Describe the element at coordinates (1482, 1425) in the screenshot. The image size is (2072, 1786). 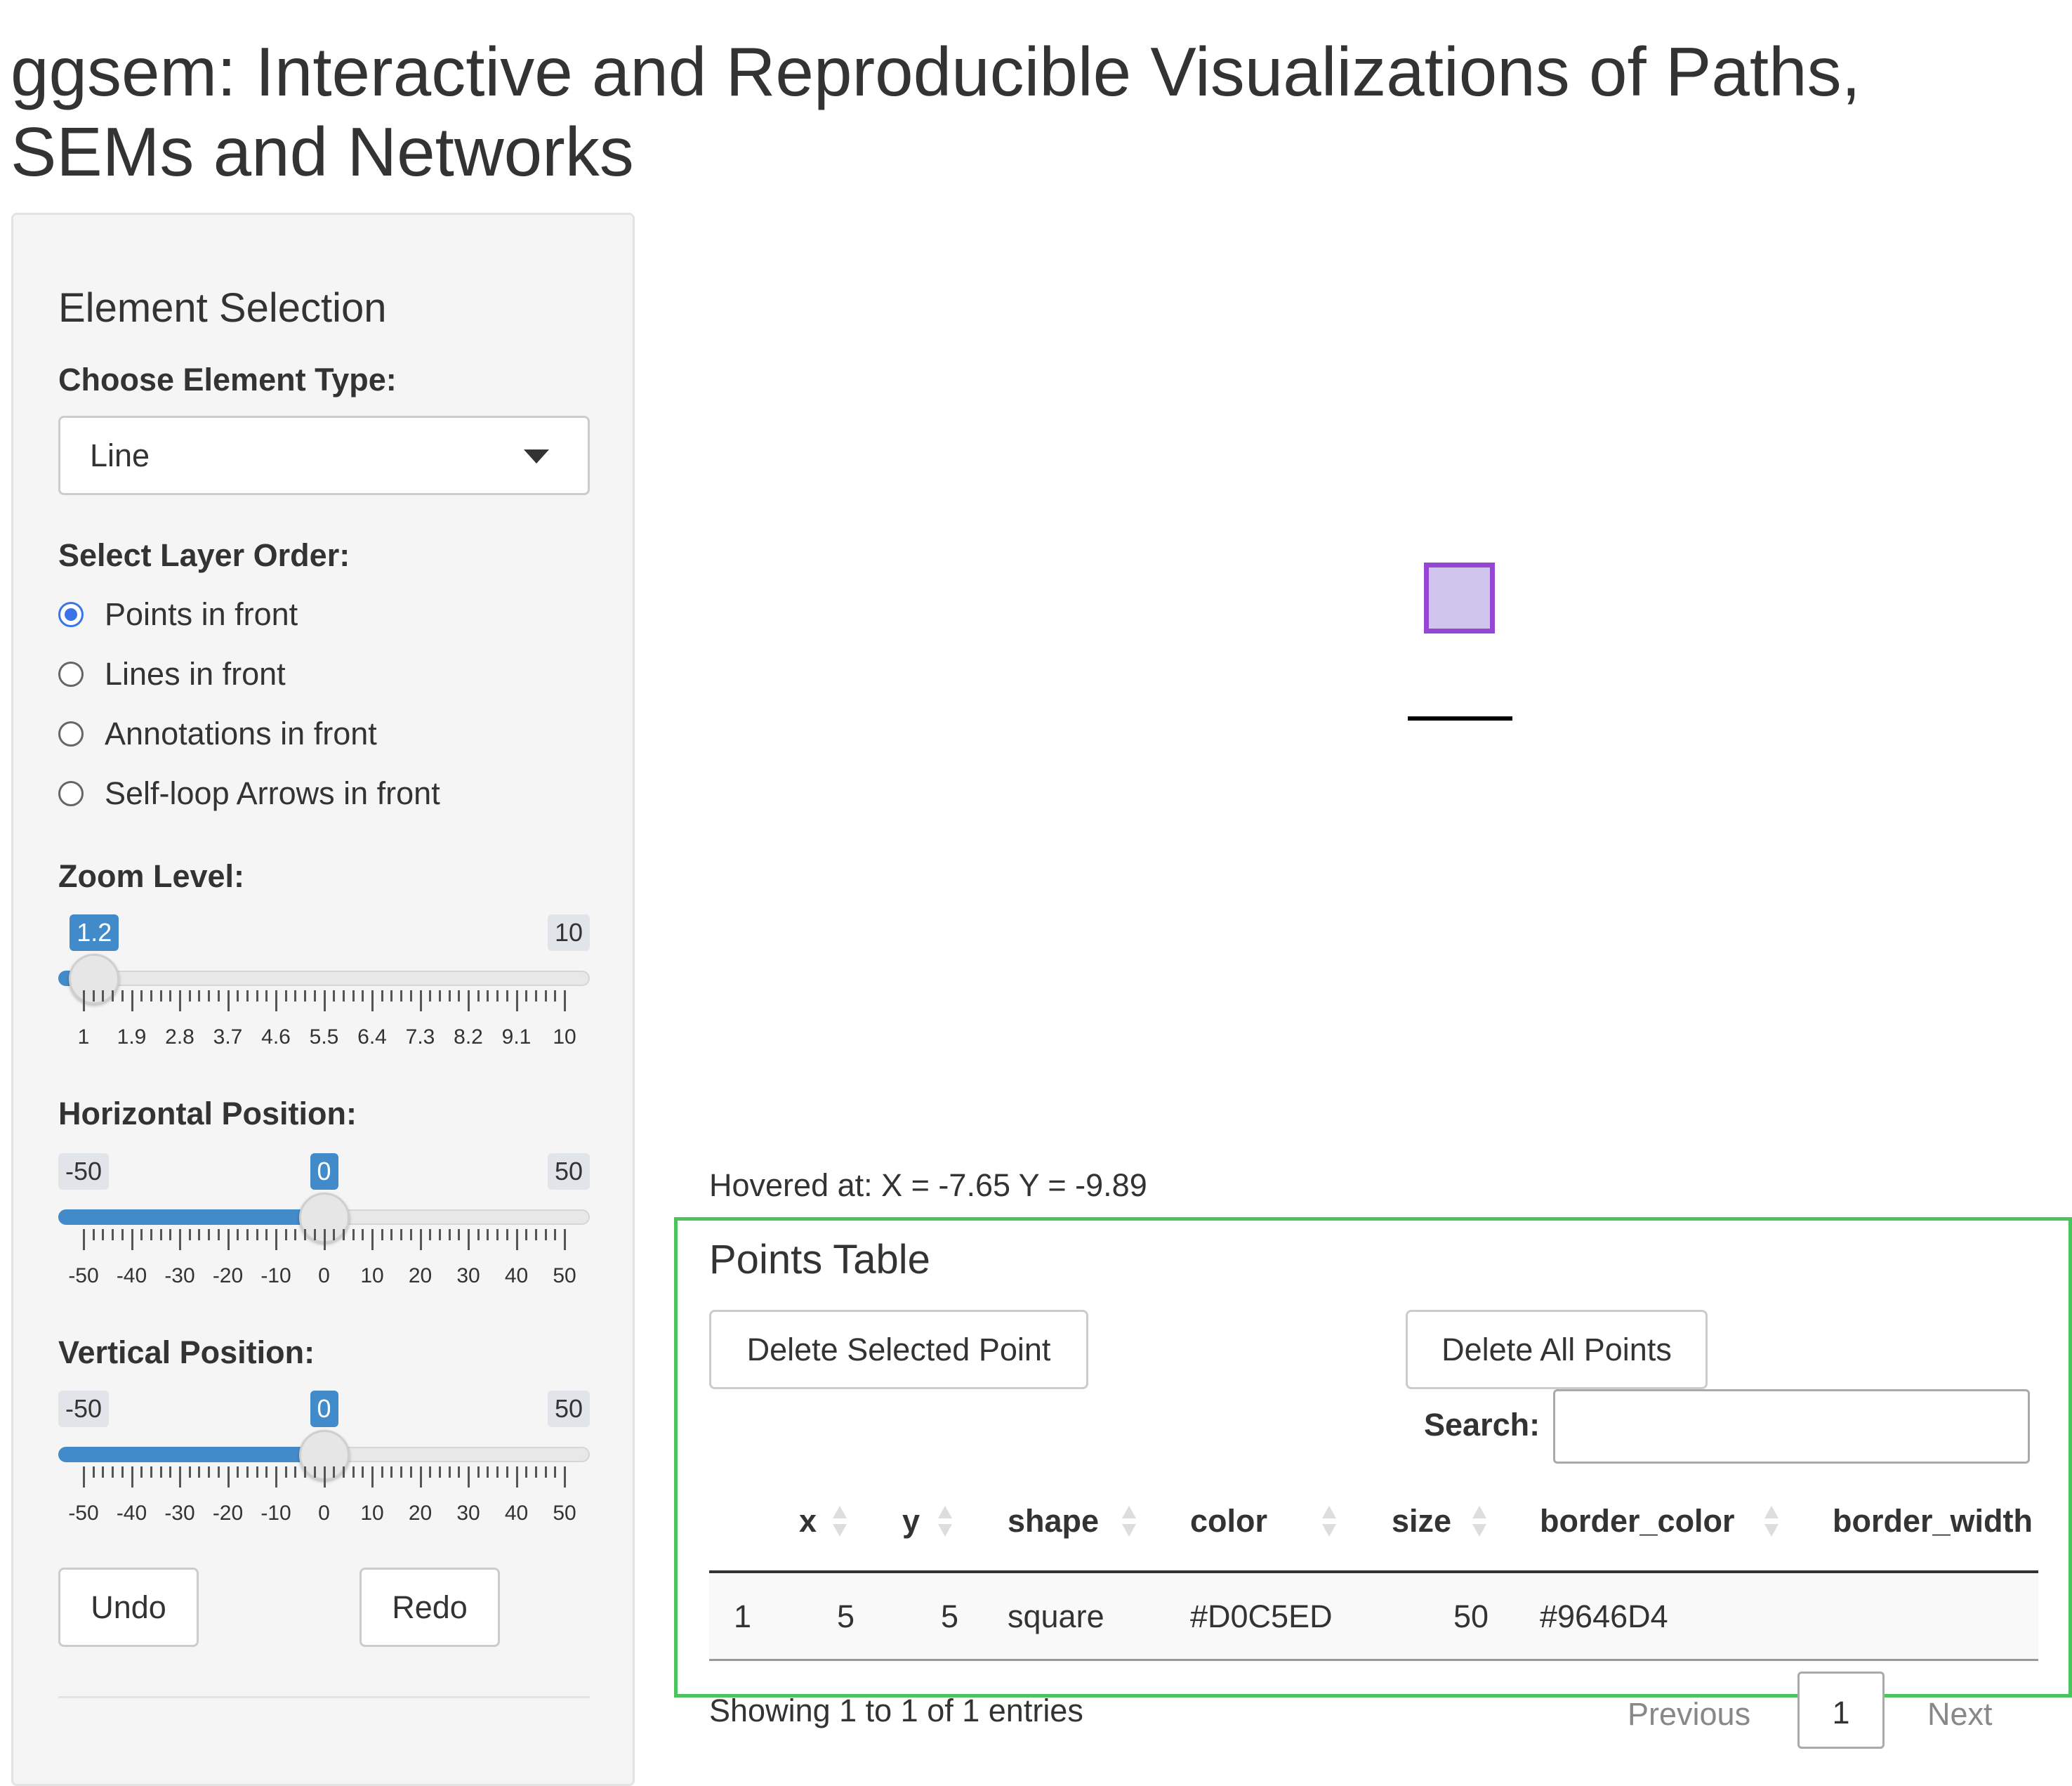
I see `search-label: Search:` at that location.